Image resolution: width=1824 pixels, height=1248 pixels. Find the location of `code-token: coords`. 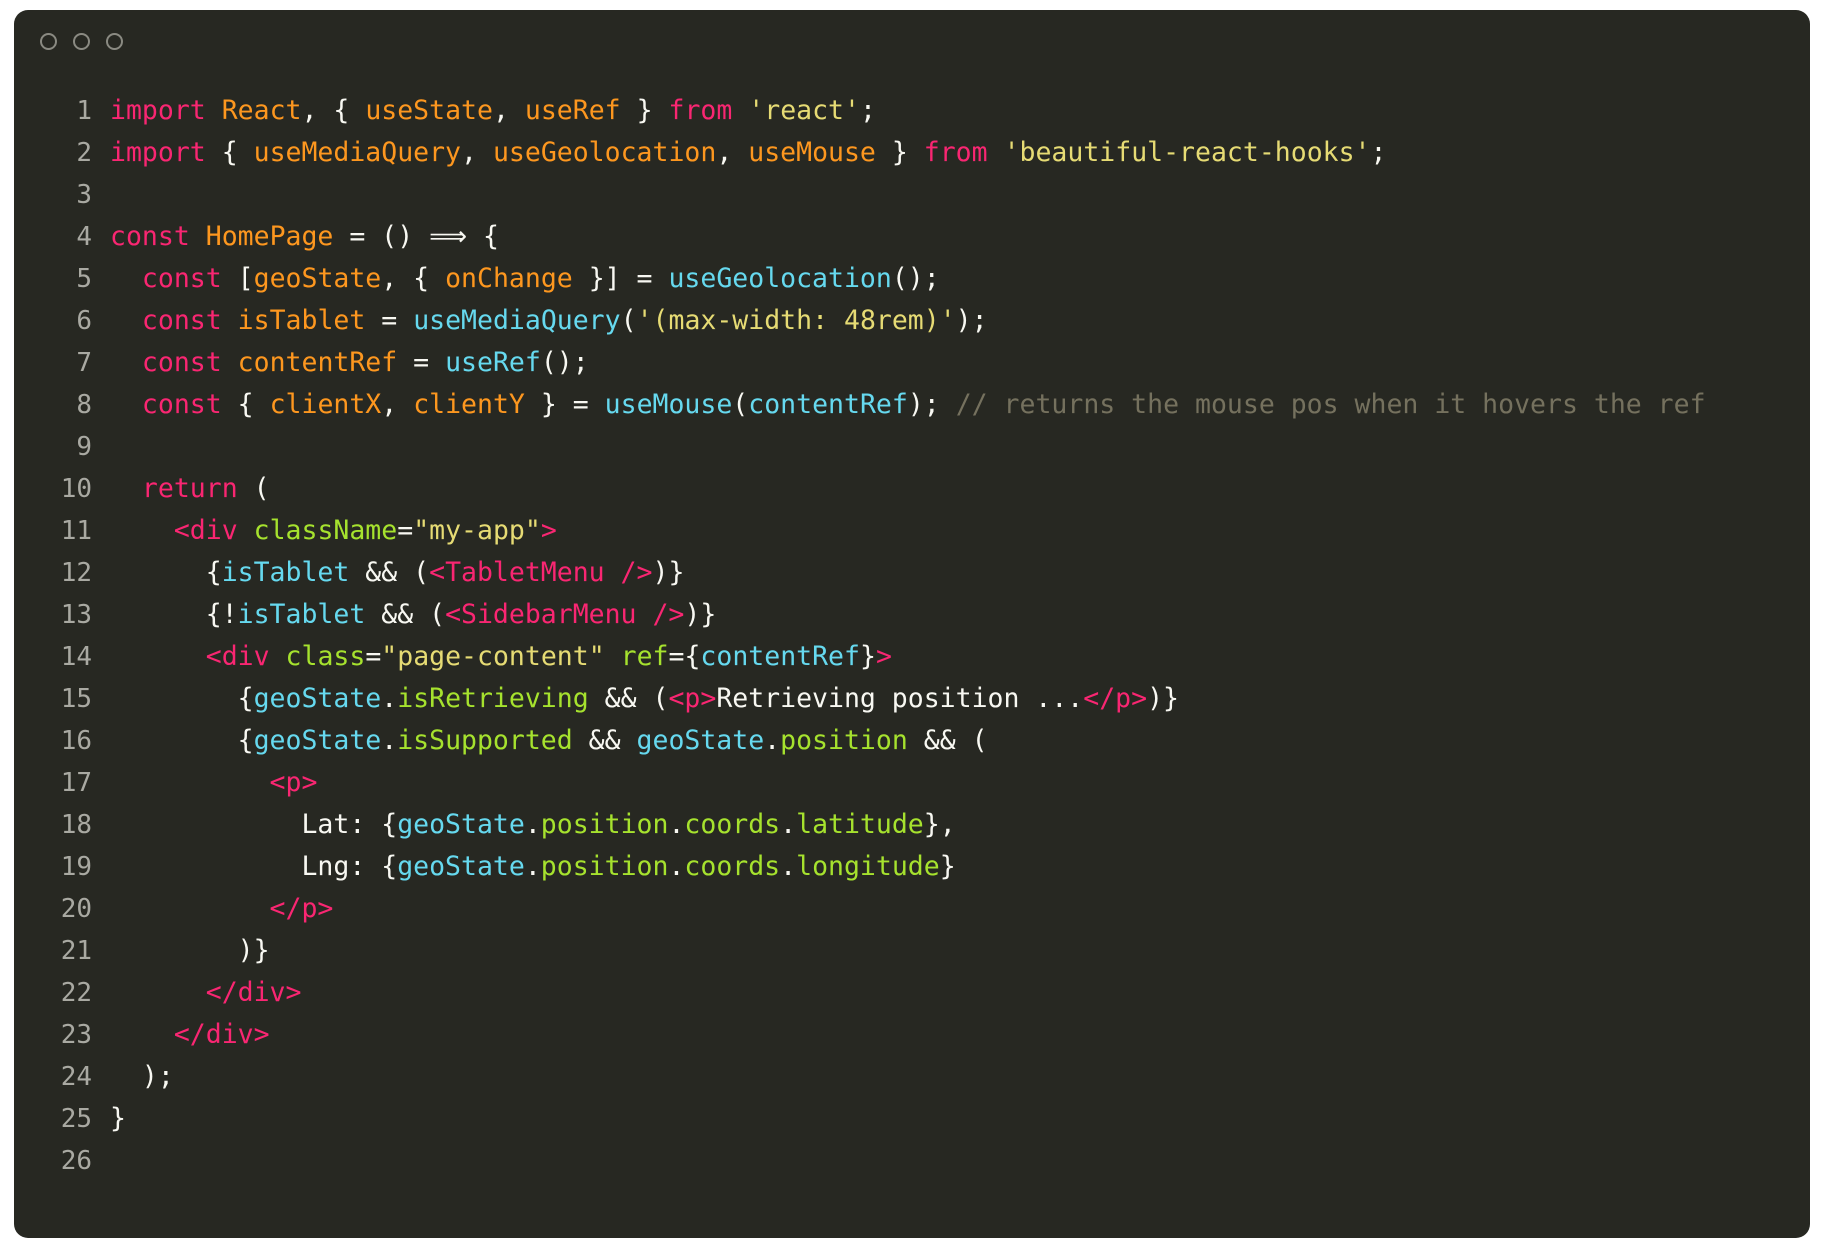

code-token: coords is located at coordinates (732, 824).